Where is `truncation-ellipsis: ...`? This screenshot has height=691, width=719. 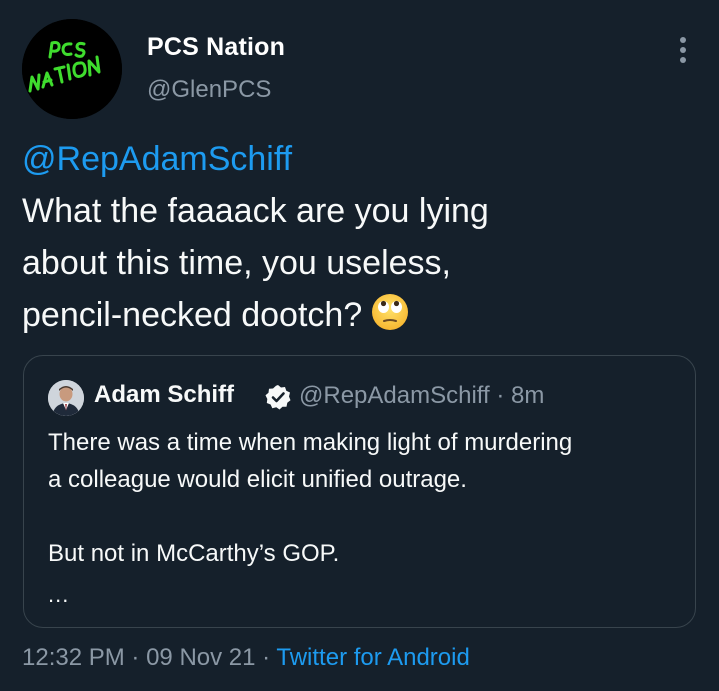
truncation-ellipsis: ... is located at coordinates (59, 594).